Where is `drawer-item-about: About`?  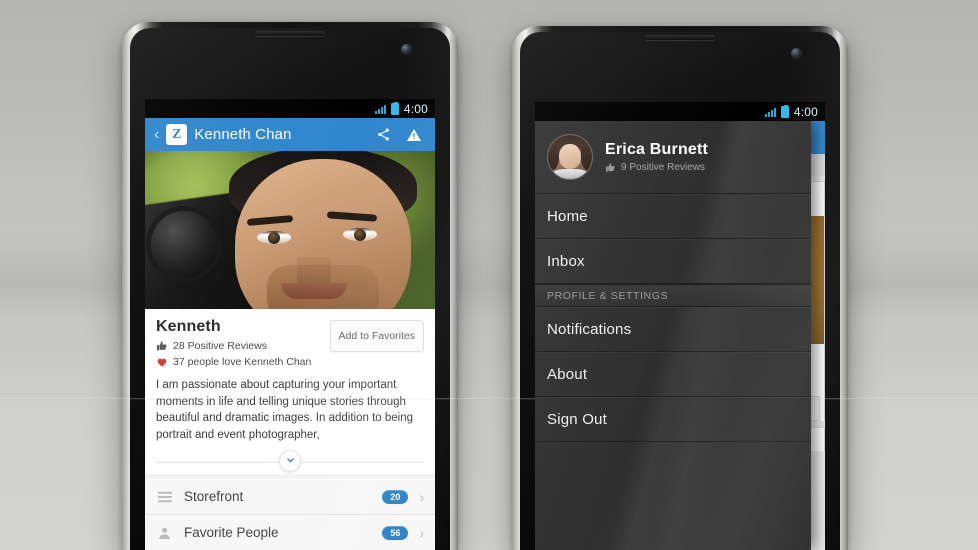
drawer-item-about: About is located at coordinates (673, 374).